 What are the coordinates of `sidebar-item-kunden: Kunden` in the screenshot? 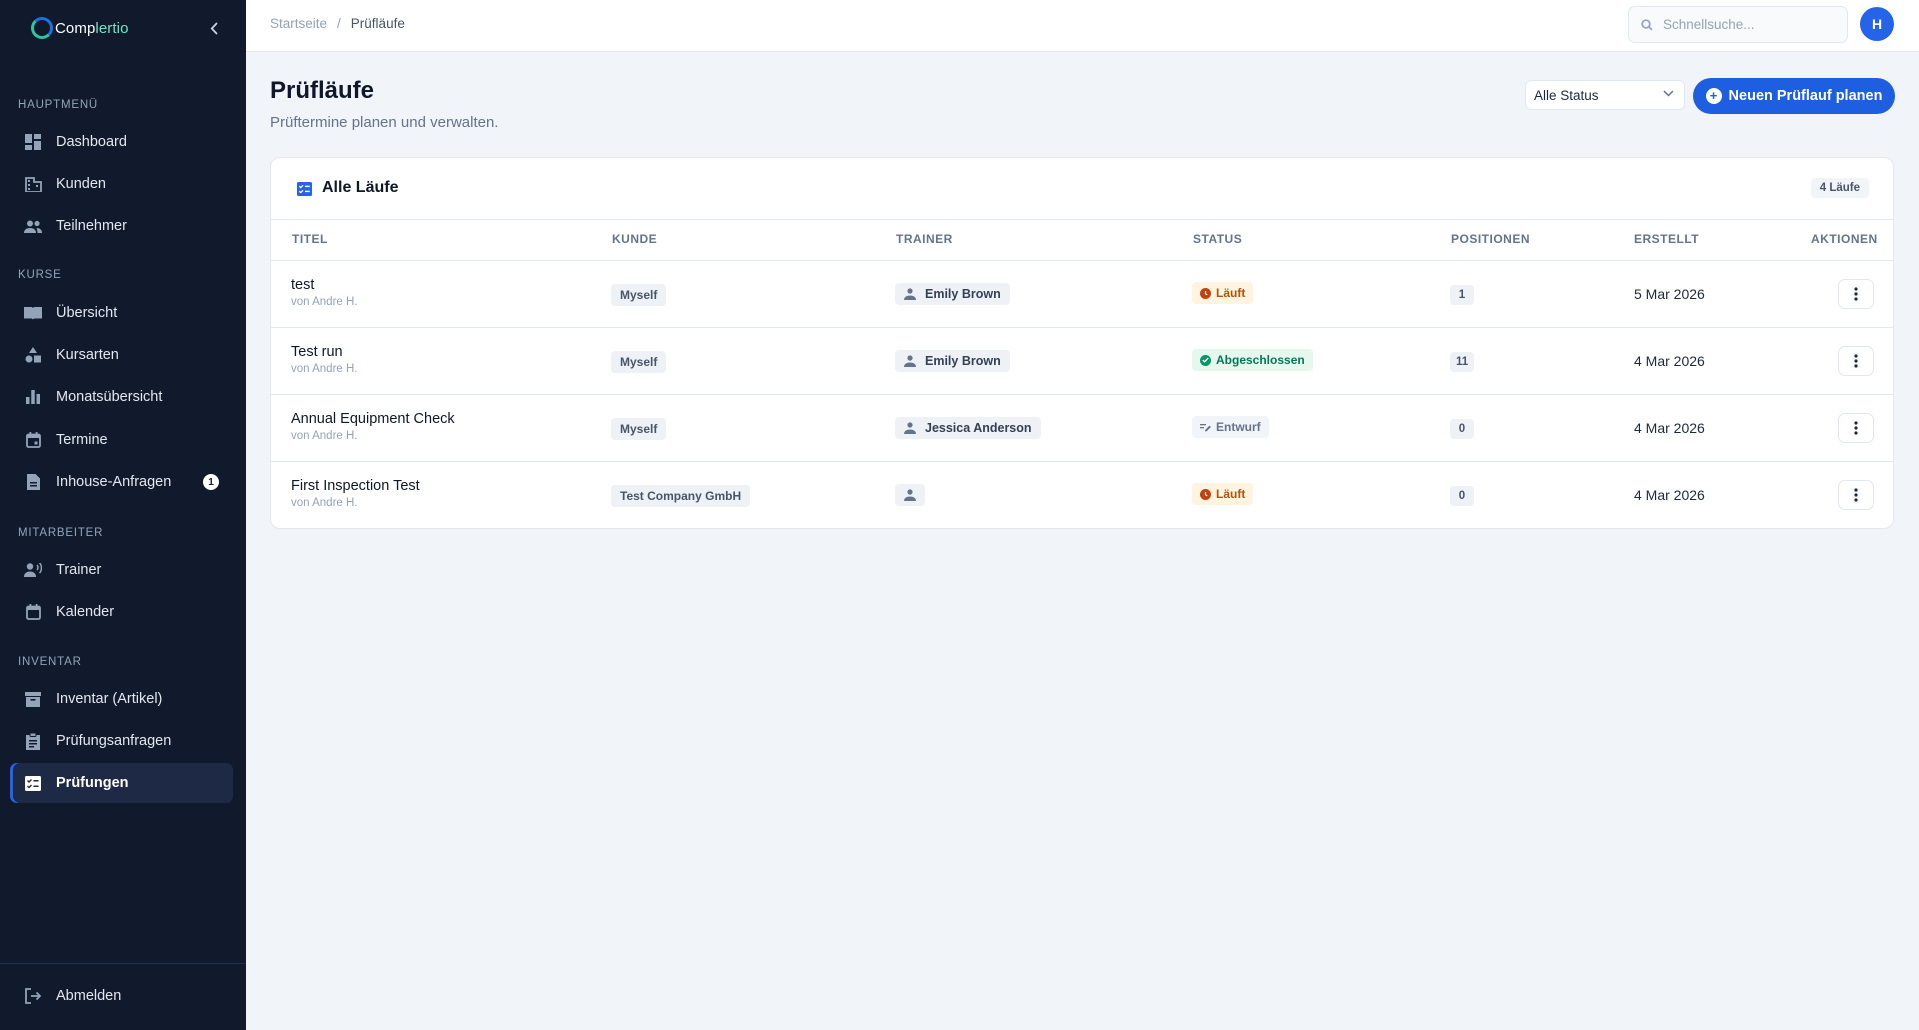 It's located at (121, 184).